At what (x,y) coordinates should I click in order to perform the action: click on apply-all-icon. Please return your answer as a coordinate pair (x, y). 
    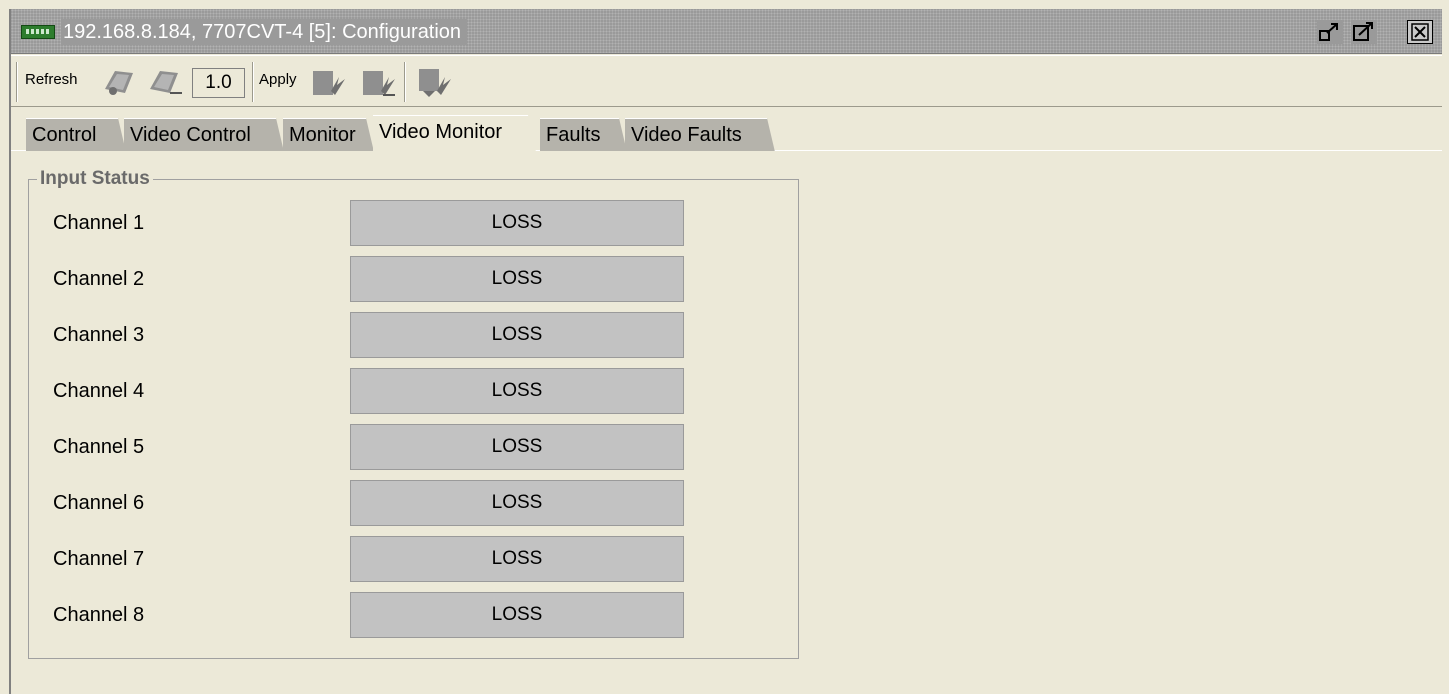
    Looking at the image, I should click on (377, 82).